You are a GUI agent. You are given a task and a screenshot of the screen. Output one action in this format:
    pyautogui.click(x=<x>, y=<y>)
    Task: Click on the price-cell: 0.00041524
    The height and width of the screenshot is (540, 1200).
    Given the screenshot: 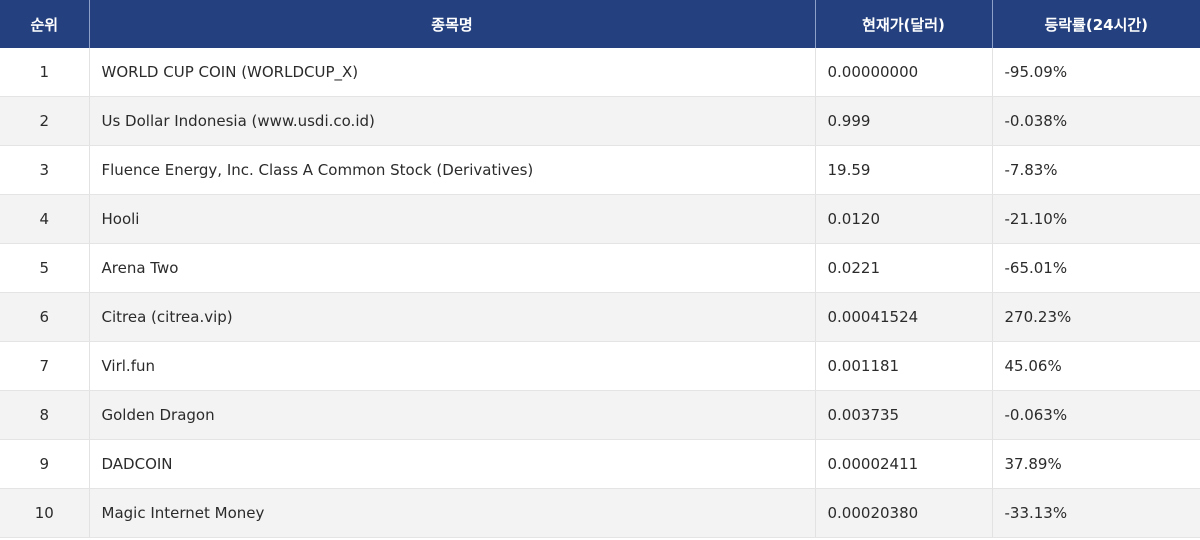 What is the action you would take?
    pyautogui.click(x=904, y=317)
    